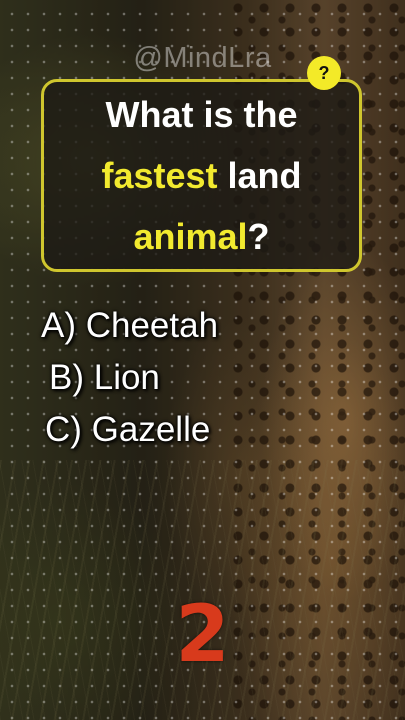  I want to click on question-word-land: land, so click(259, 175).